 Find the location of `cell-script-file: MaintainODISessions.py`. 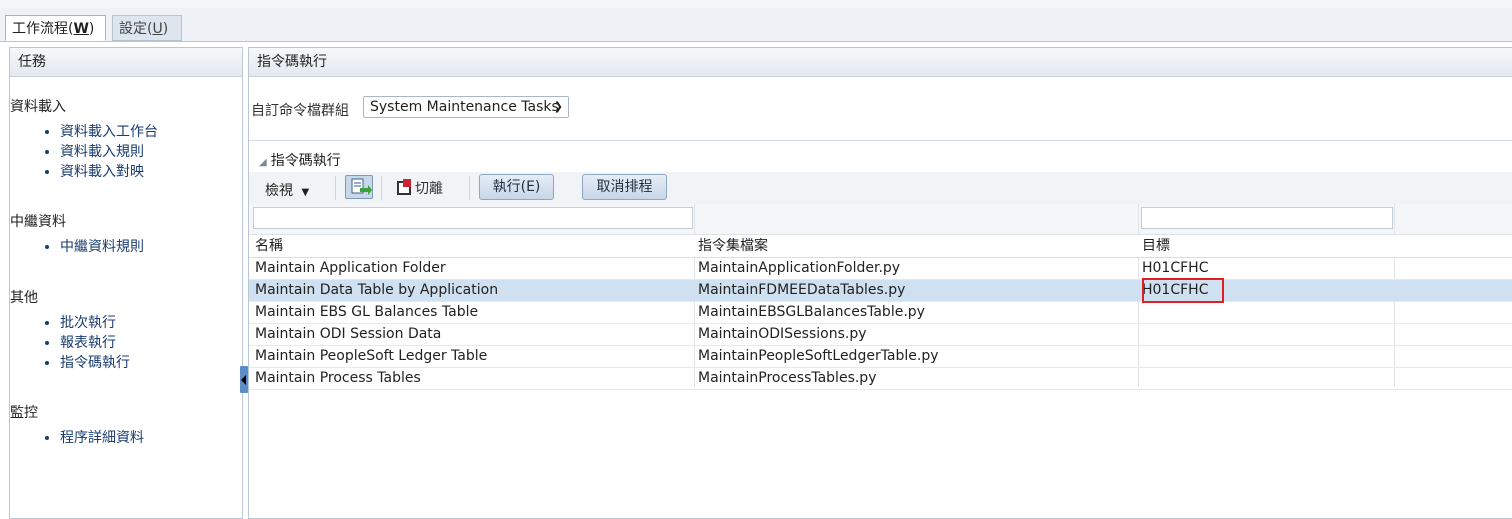

cell-script-file: MaintainODISessions.py is located at coordinates (782, 334).